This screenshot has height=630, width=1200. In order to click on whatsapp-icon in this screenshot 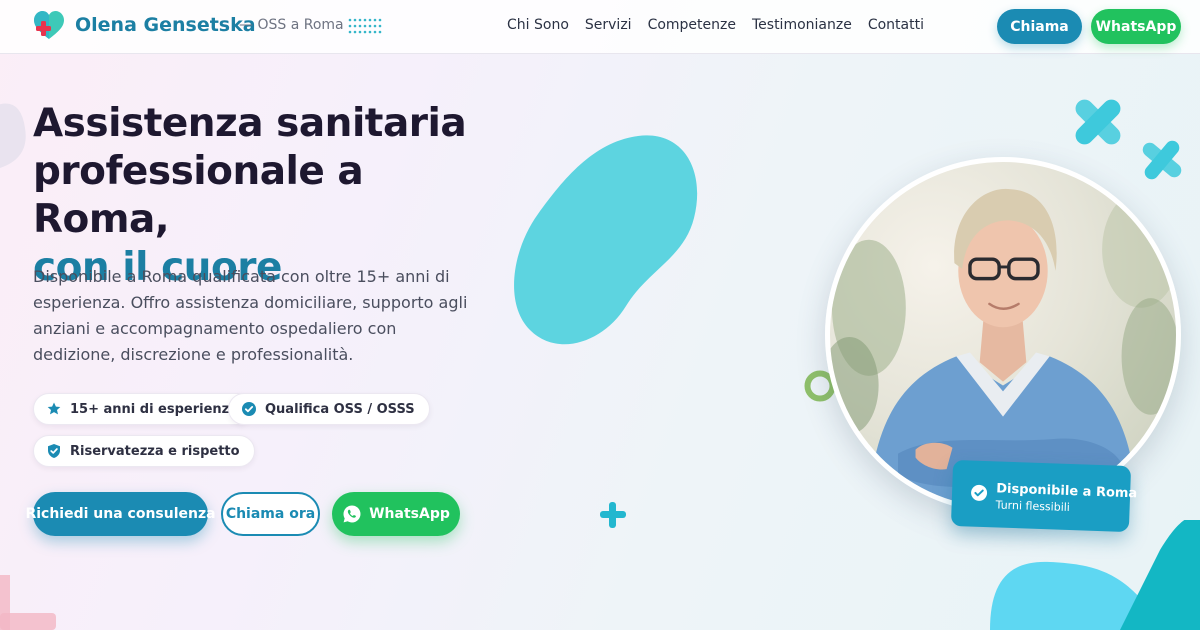, I will do `click(352, 514)`.